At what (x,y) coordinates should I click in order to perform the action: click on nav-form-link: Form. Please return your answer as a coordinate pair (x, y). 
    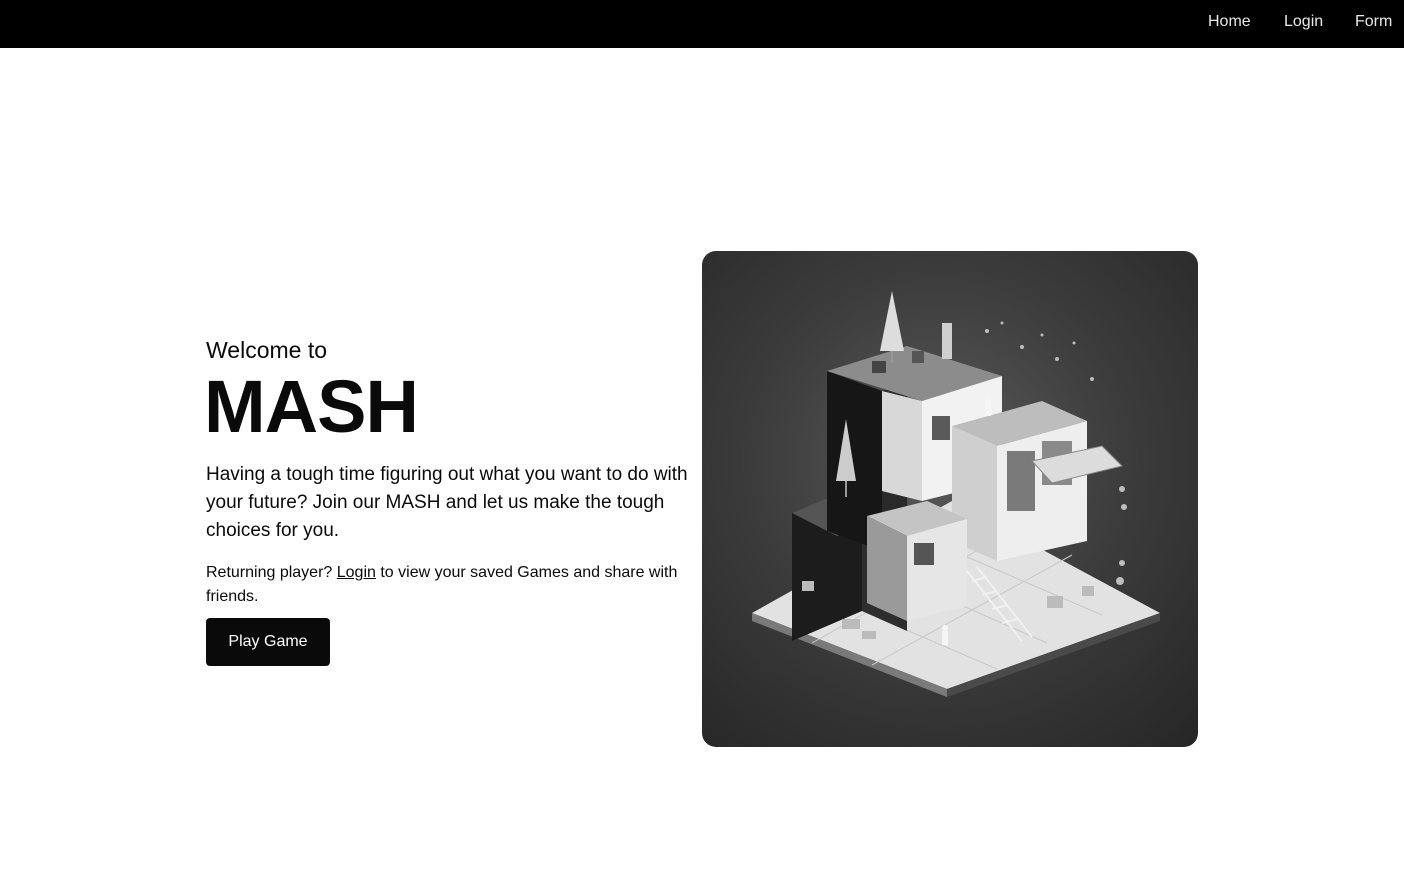
    Looking at the image, I should click on (1373, 22).